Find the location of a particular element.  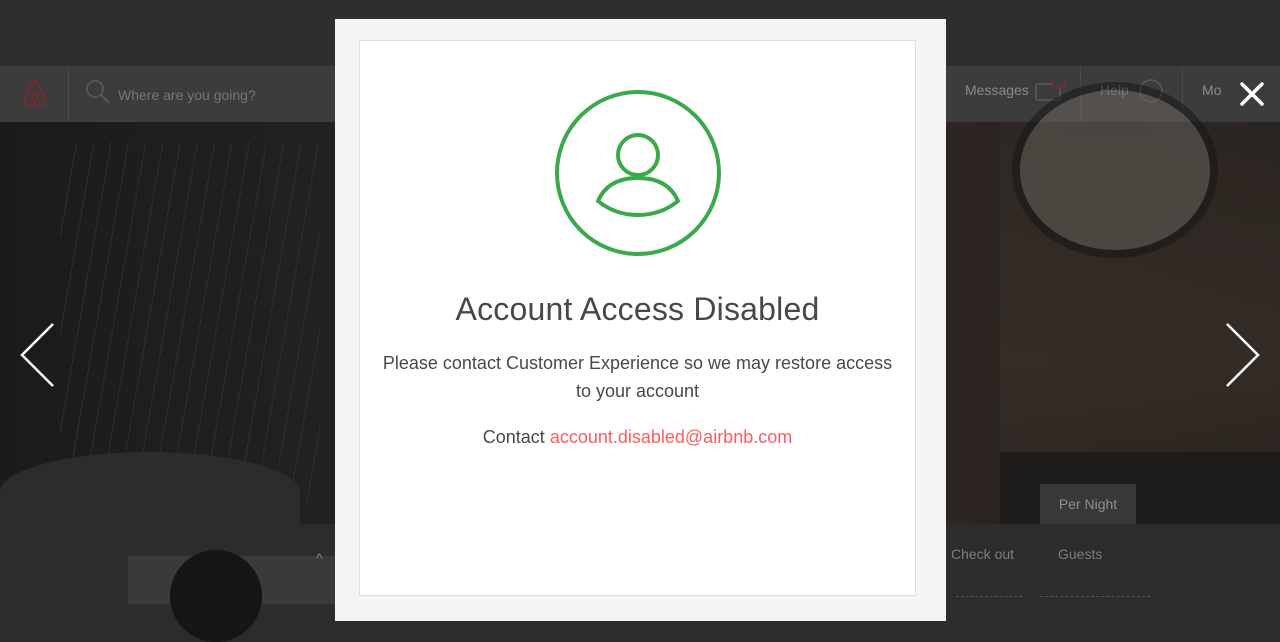

chevron-left-icon is located at coordinates (38, 355).